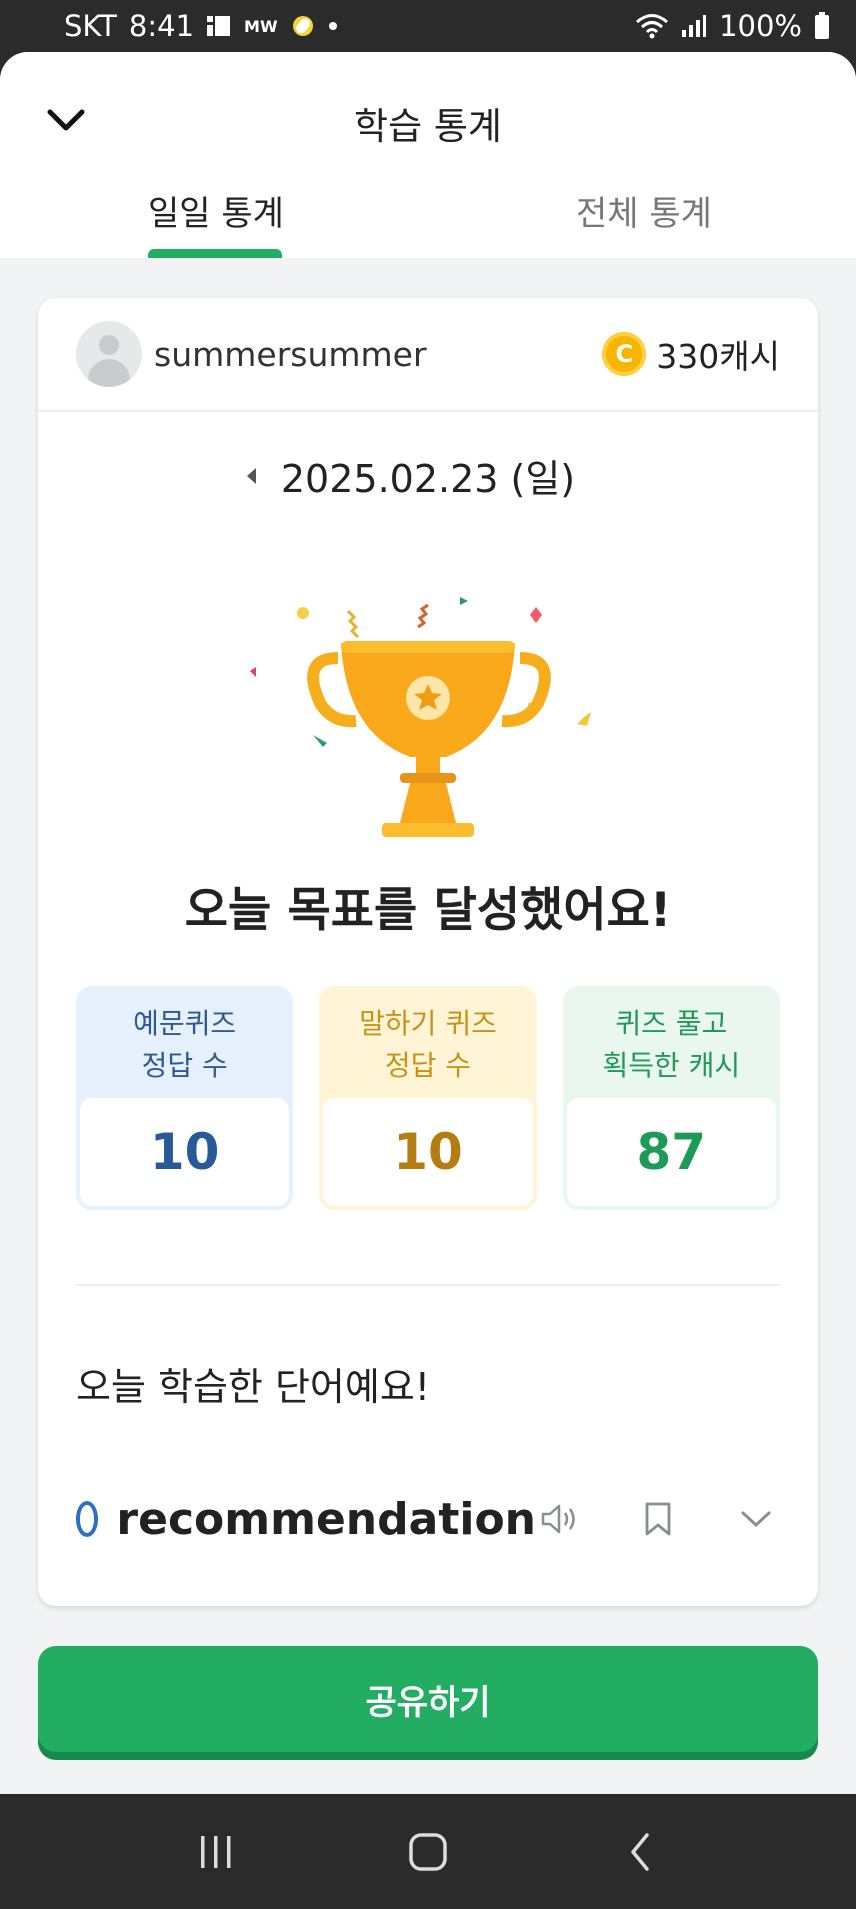  I want to click on tab-label: 전체 통계, so click(644, 214).